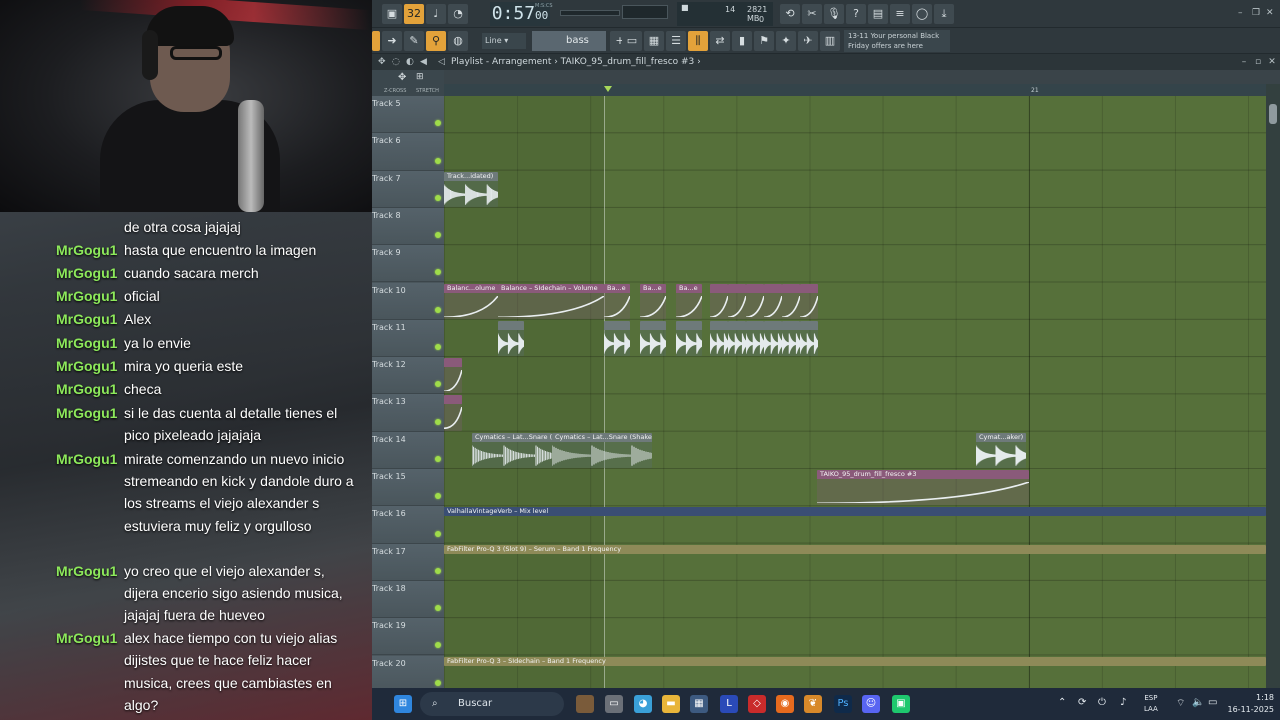 This screenshot has height=720, width=1280. What do you see at coordinates (834, 14) in the screenshot?
I see `microphone-icon: 🎙` at bounding box center [834, 14].